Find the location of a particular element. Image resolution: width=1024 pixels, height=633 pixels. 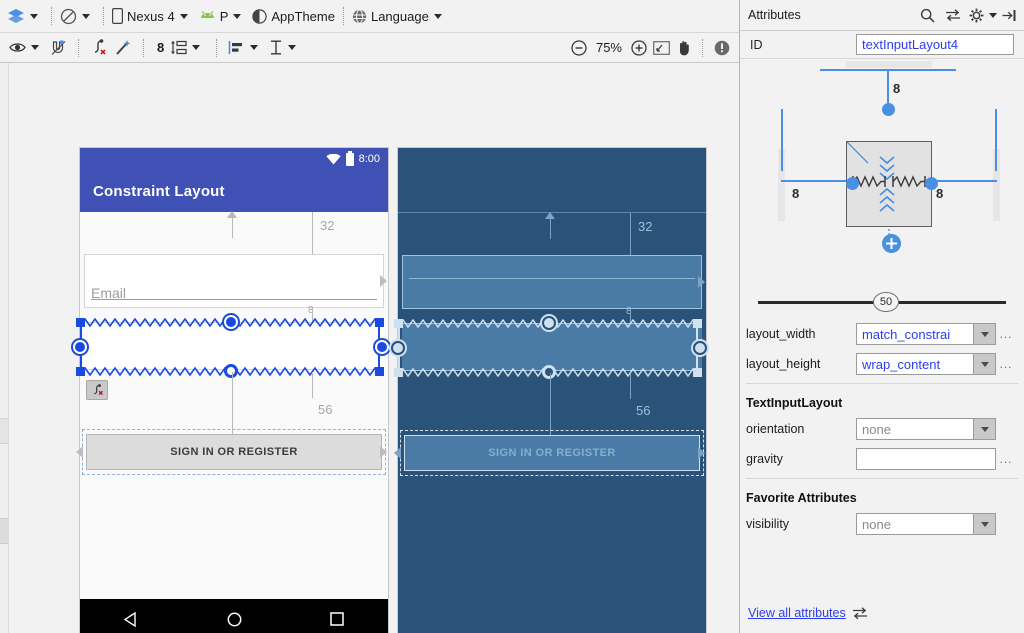

bp-anchor-bottom-right is located at coordinates (697, 372).